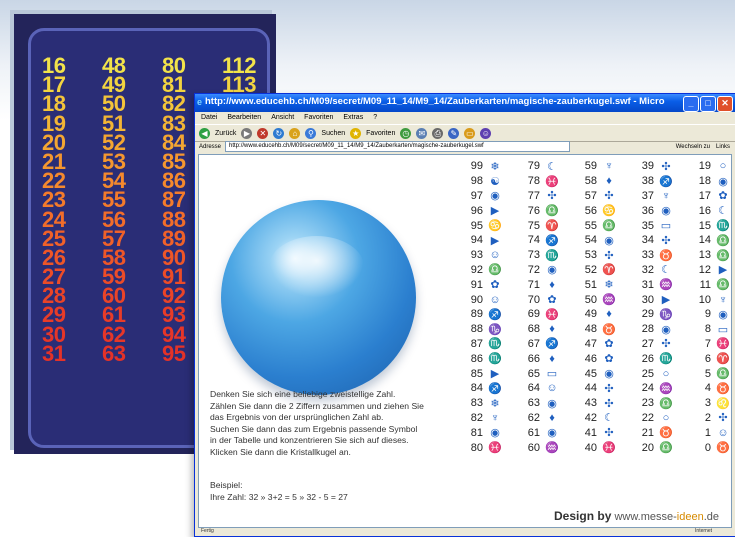  What do you see at coordinates (707, 314) in the screenshot?
I see `symbol-number: 9` at bounding box center [707, 314].